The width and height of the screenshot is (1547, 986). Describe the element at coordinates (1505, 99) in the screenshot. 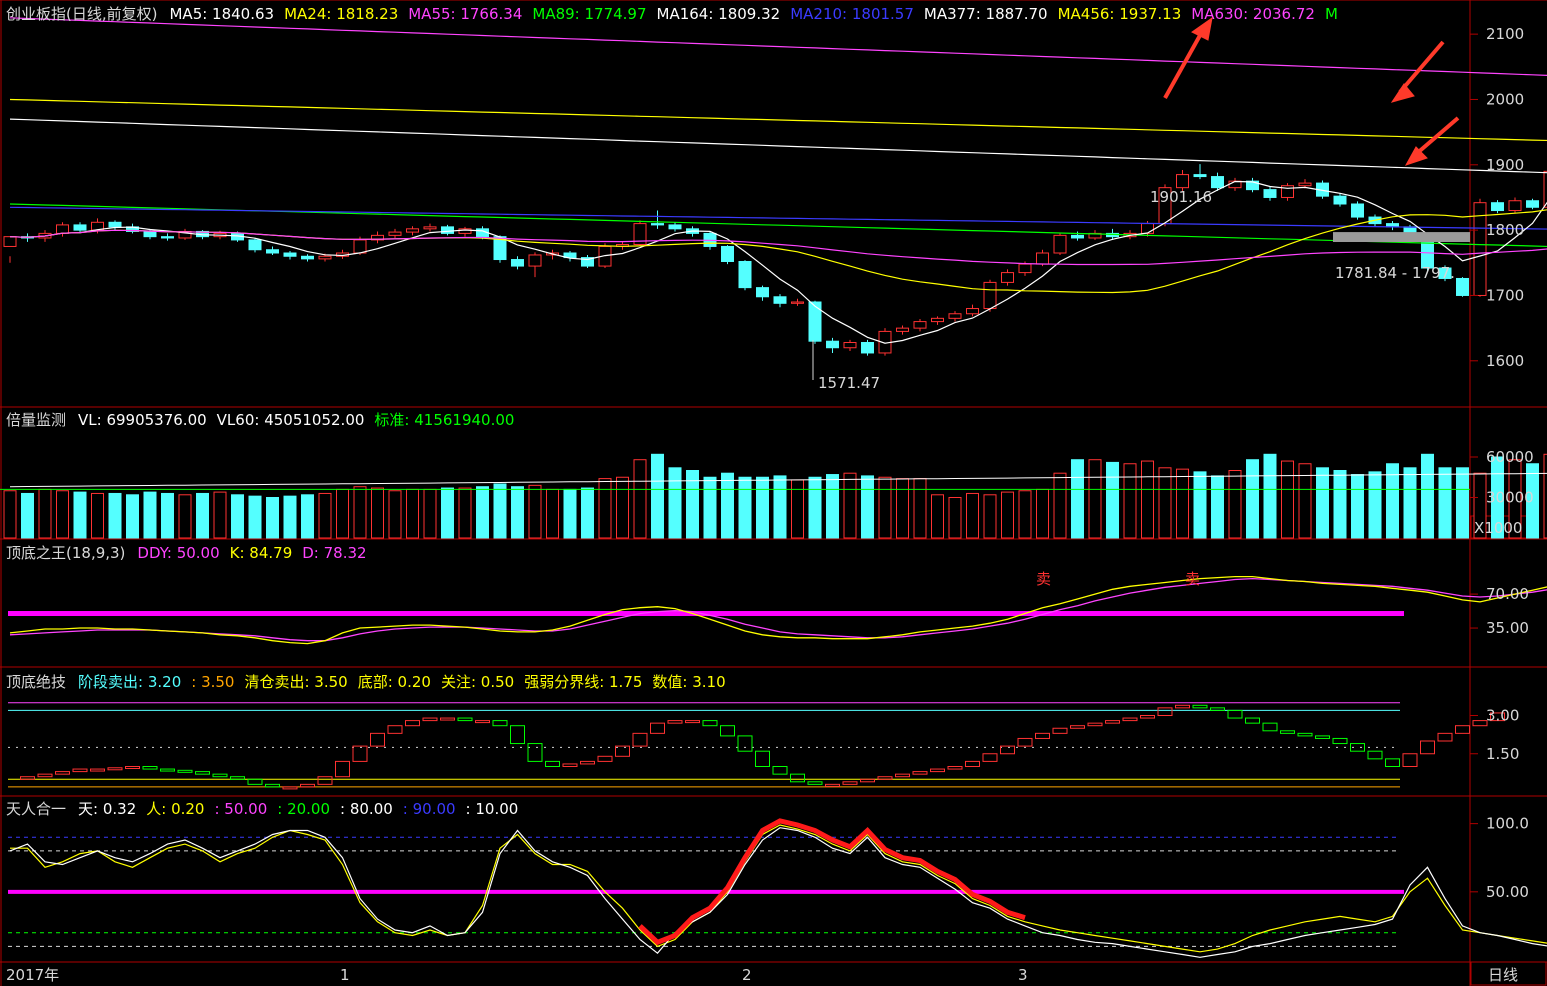

I see `price-axis-tick-label: 2000` at that location.